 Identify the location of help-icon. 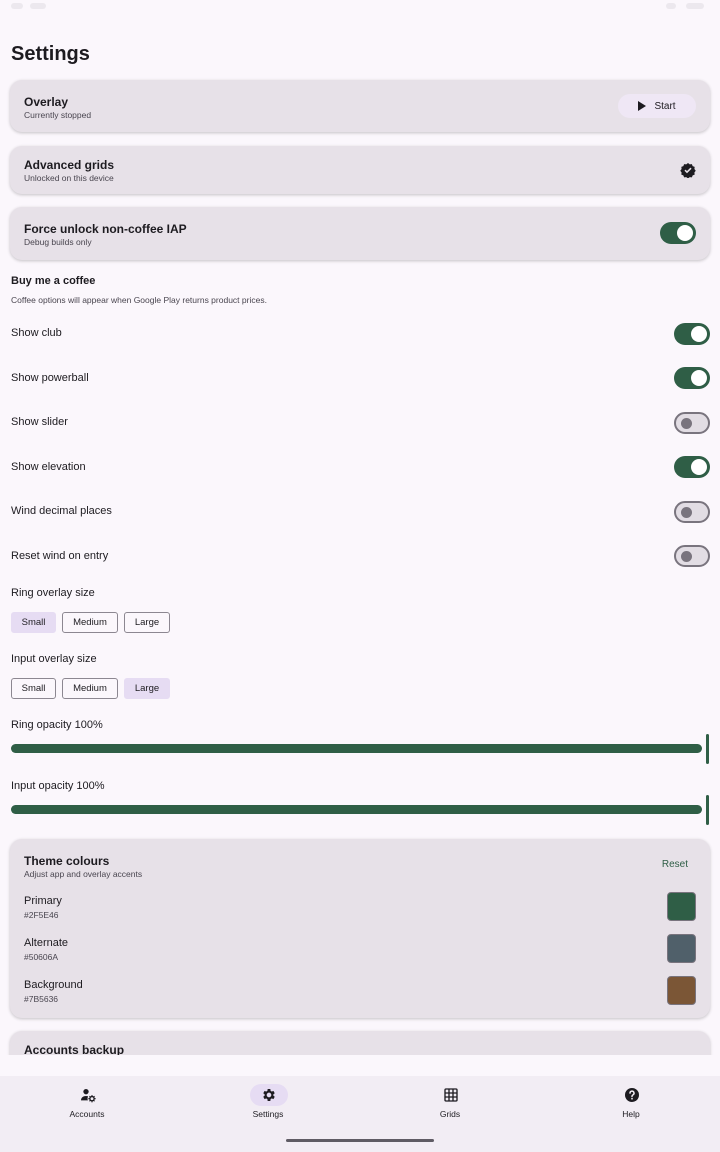
(632, 1095).